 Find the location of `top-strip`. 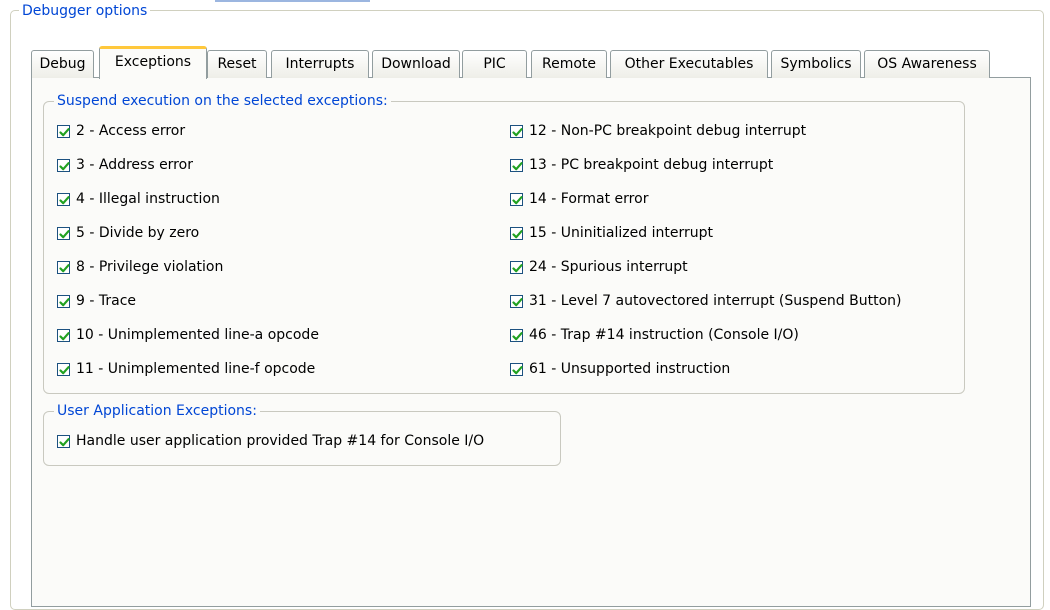

top-strip is located at coordinates (292, 1).